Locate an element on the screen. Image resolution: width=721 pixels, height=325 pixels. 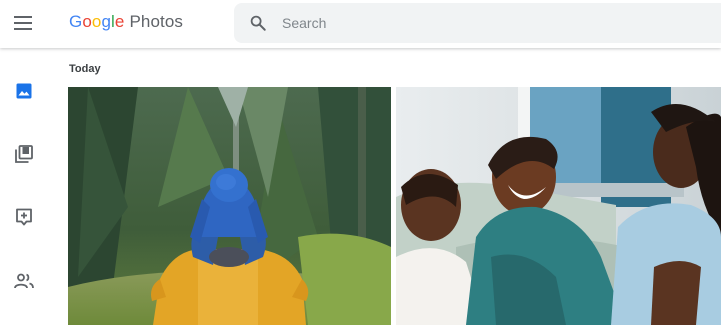
search-bar is located at coordinates (477, 23).